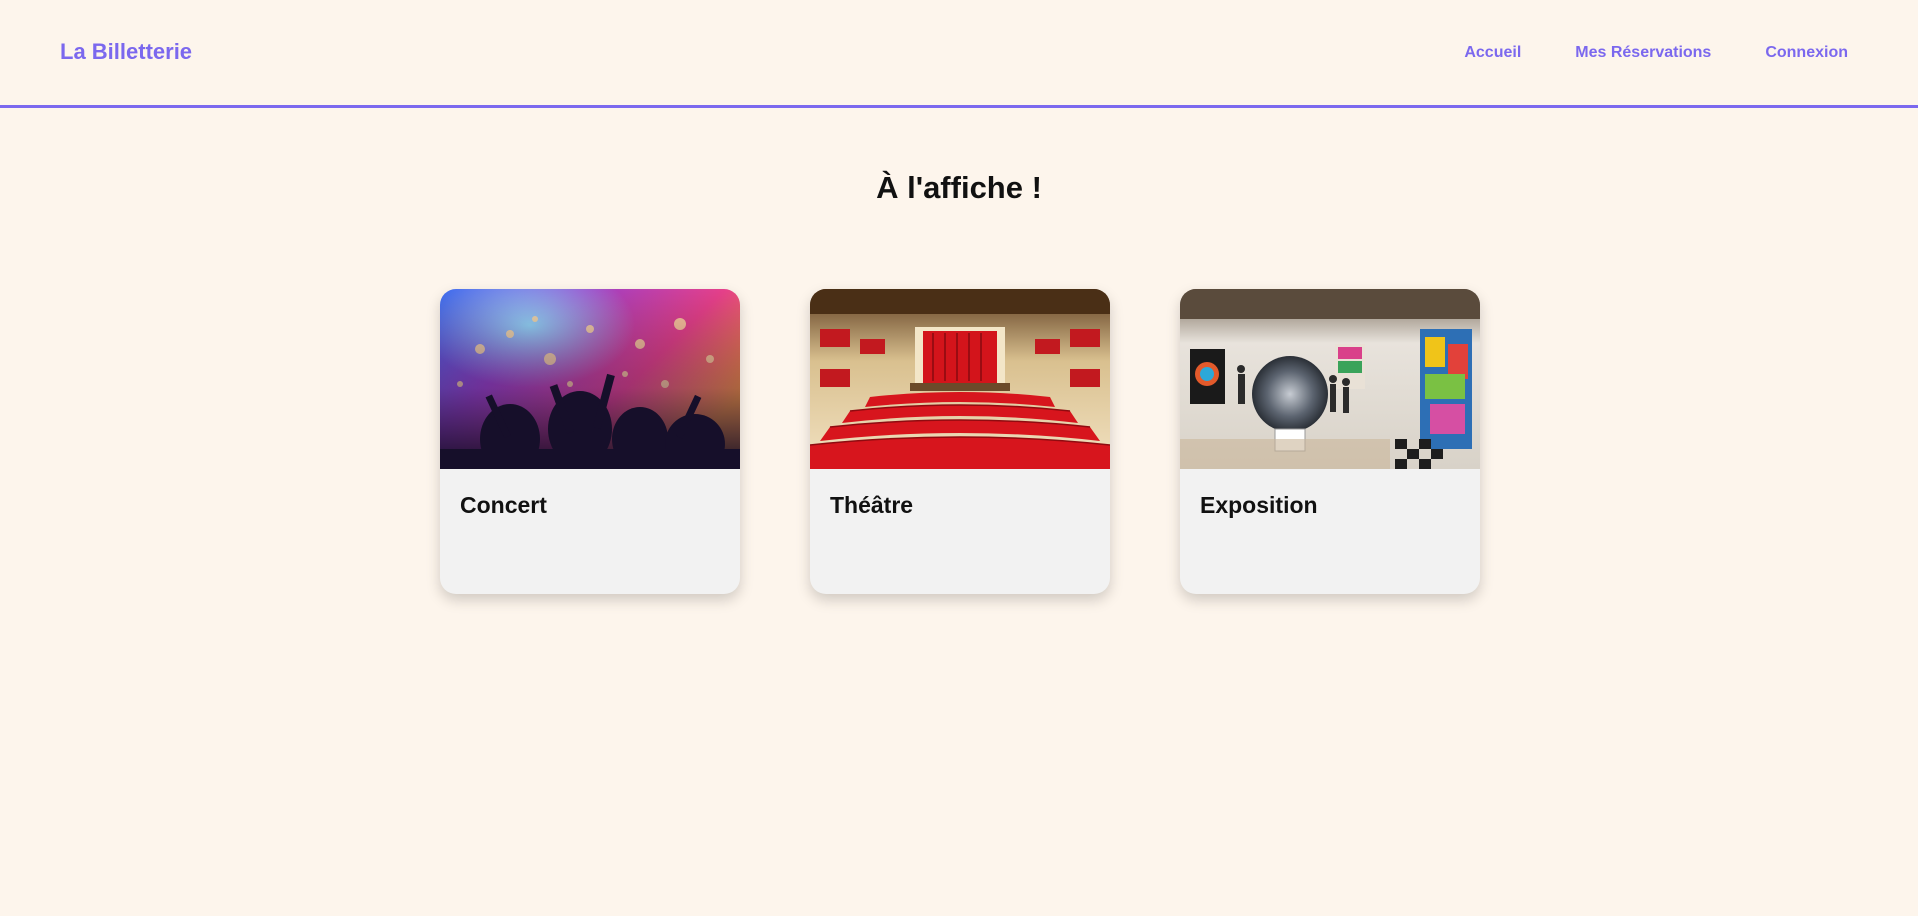  I want to click on nav-link-accueil: Accueil, so click(1492, 53).